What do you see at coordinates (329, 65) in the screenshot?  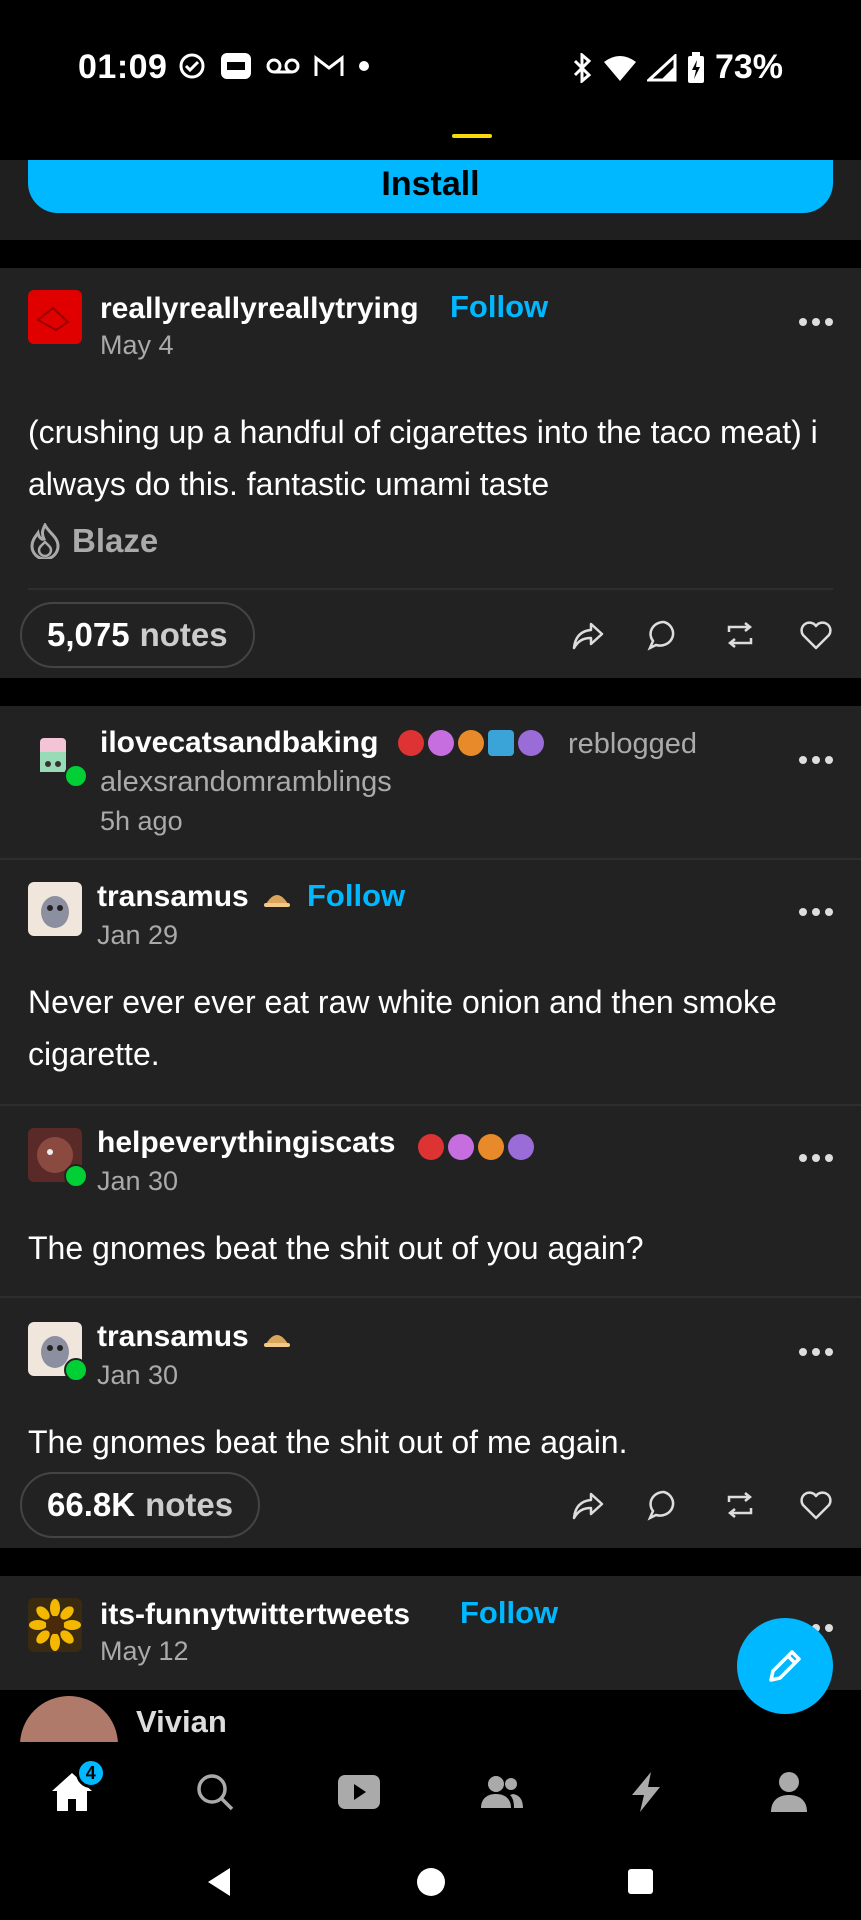 I see `gmail-icon` at bounding box center [329, 65].